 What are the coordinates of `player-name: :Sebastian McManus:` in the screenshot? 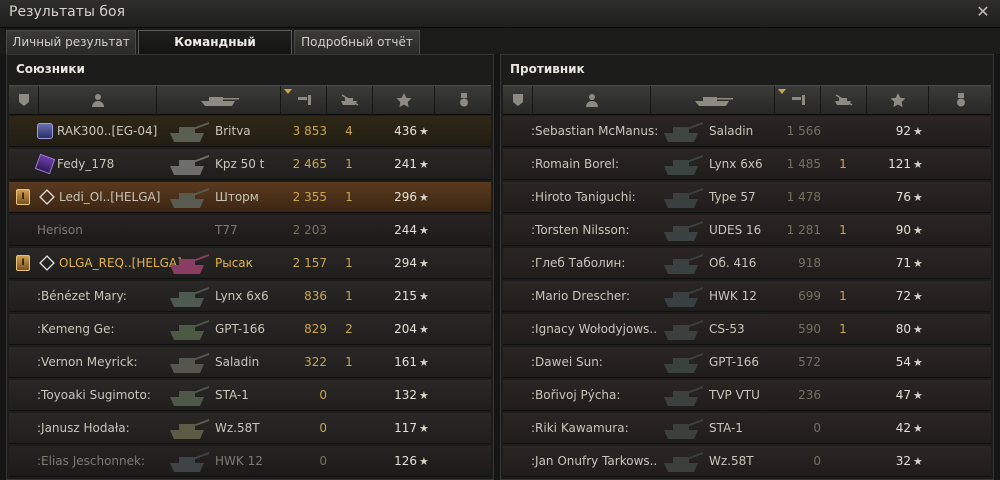 It's located at (595, 131).